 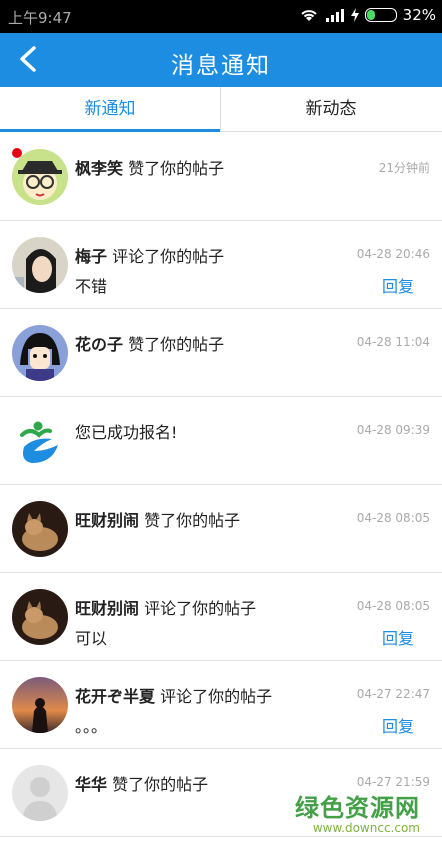 I want to click on page-title: 消息通知, so click(x=221, y=66).